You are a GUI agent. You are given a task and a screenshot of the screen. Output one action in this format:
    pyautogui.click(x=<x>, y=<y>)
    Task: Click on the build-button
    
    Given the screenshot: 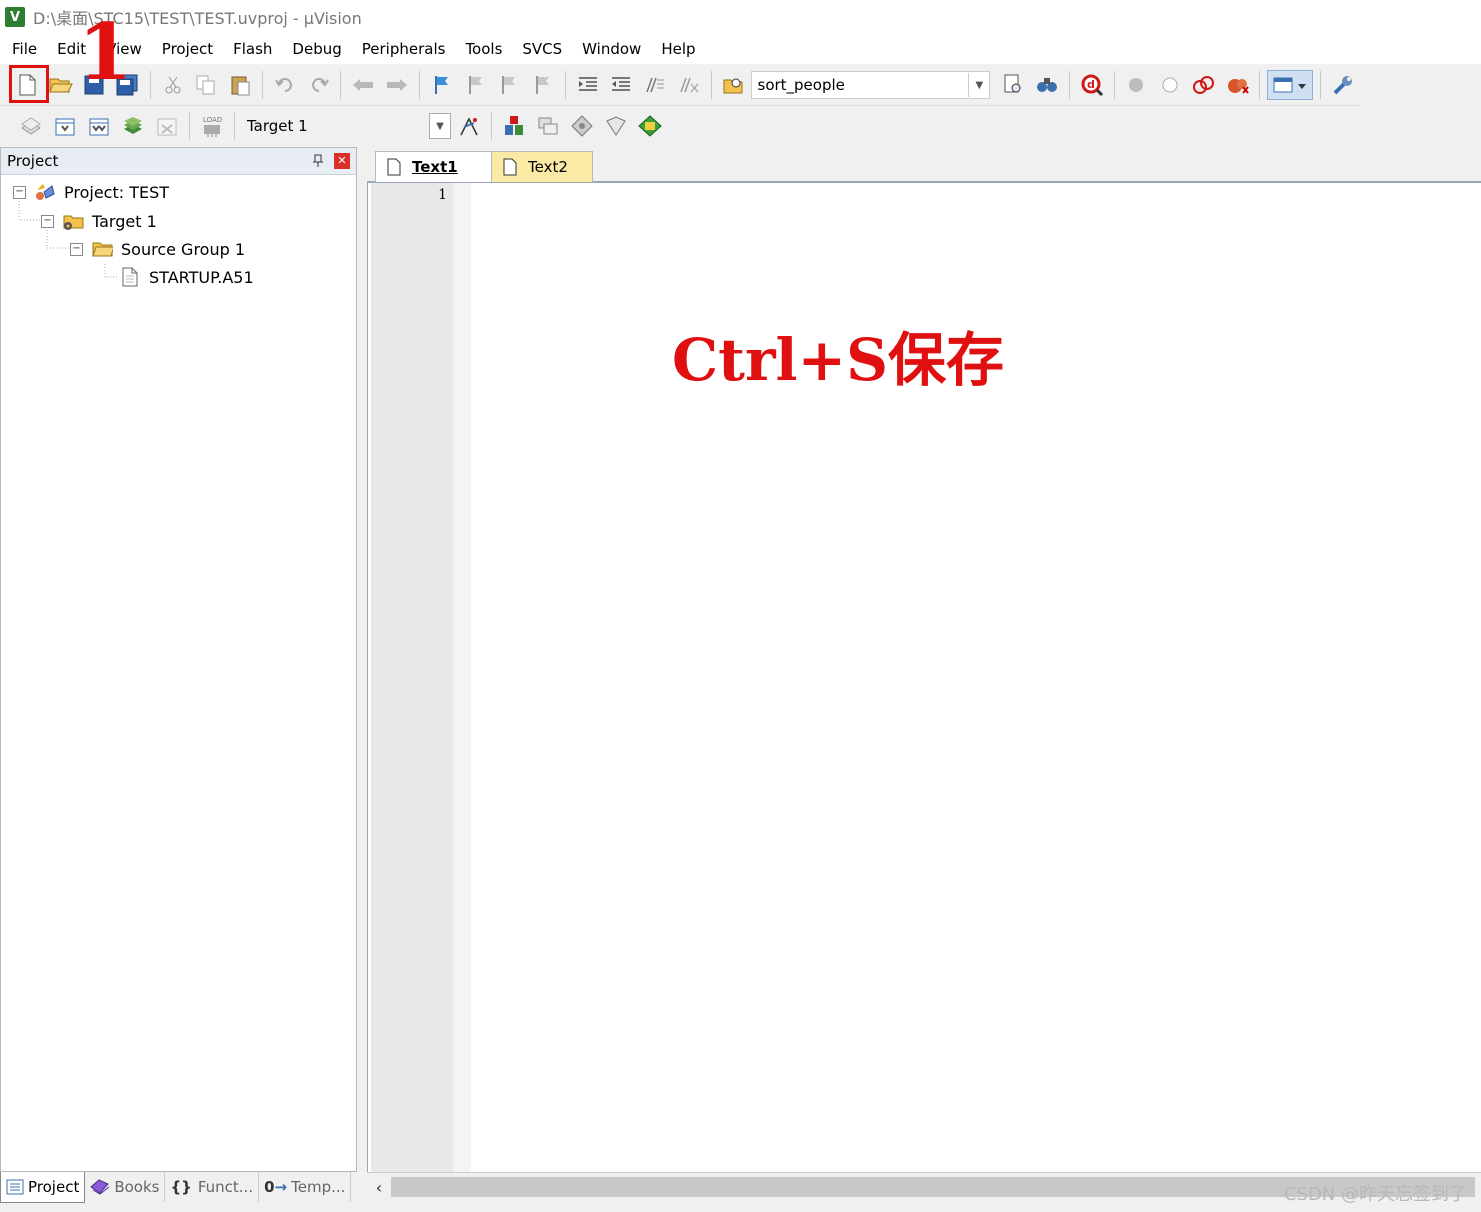 What is the action you would take?
    pyautogui.click(x=65, y=126)
    